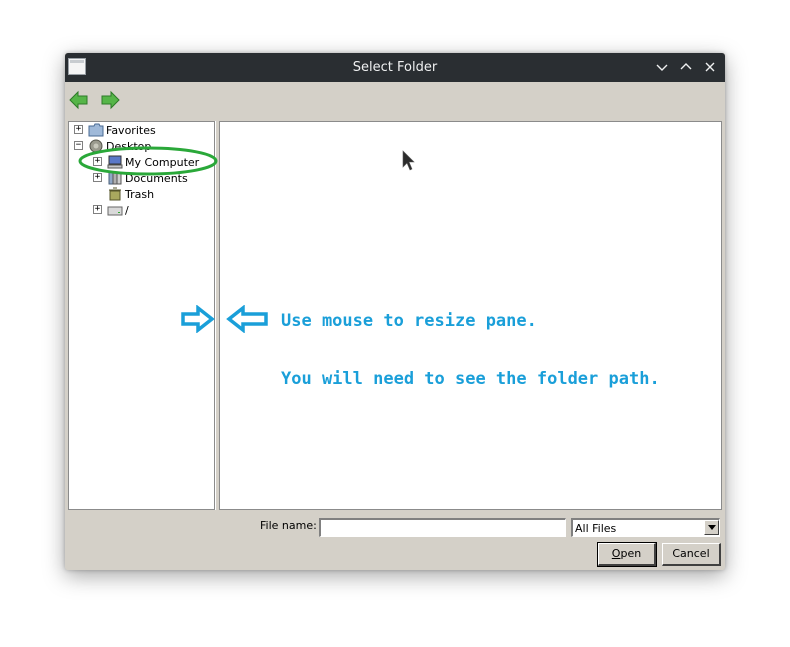  Describe the element at coordinates (645, 527) in the screenshot. I see `file-type-select: All Files` at that location.